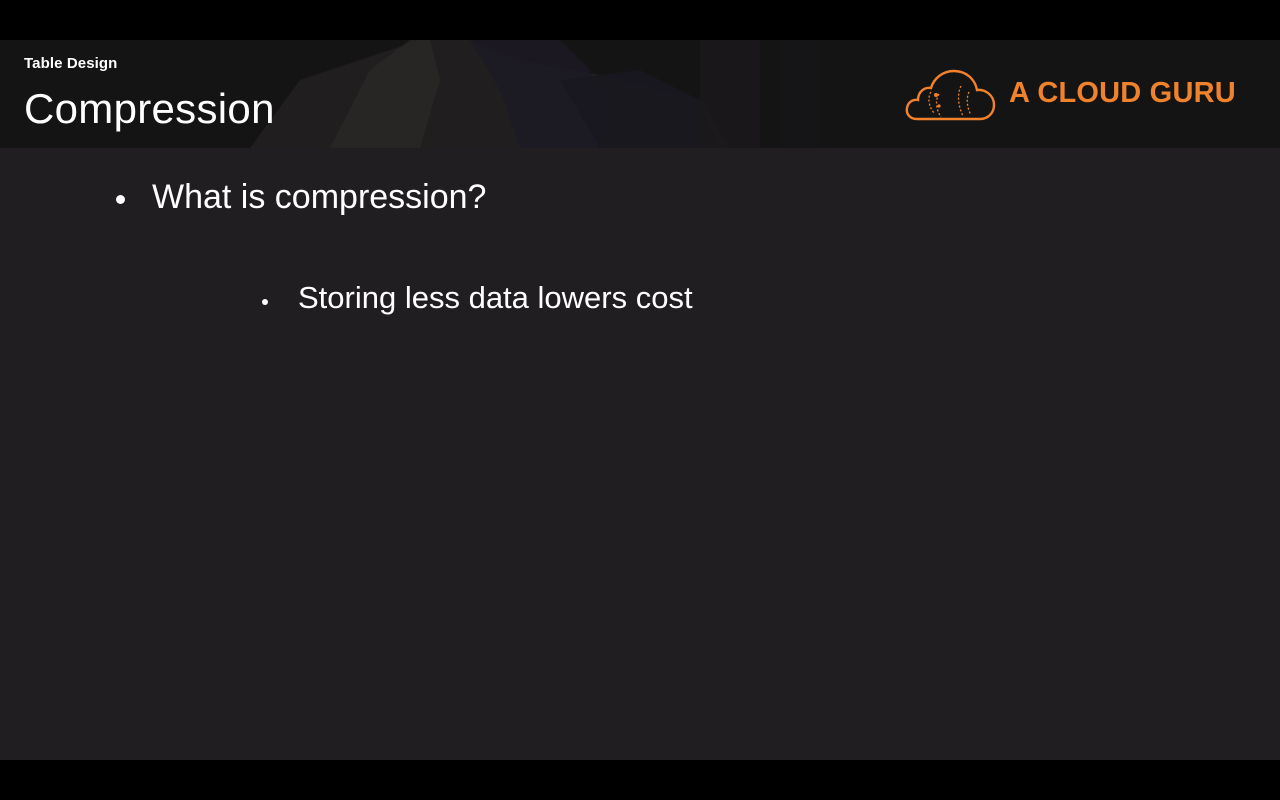 The image size is (1280, 800). What do you see at coordinates (71, 63) in the screenshot?
I see `section-label: Table Design` at bounding box center [71, 63].